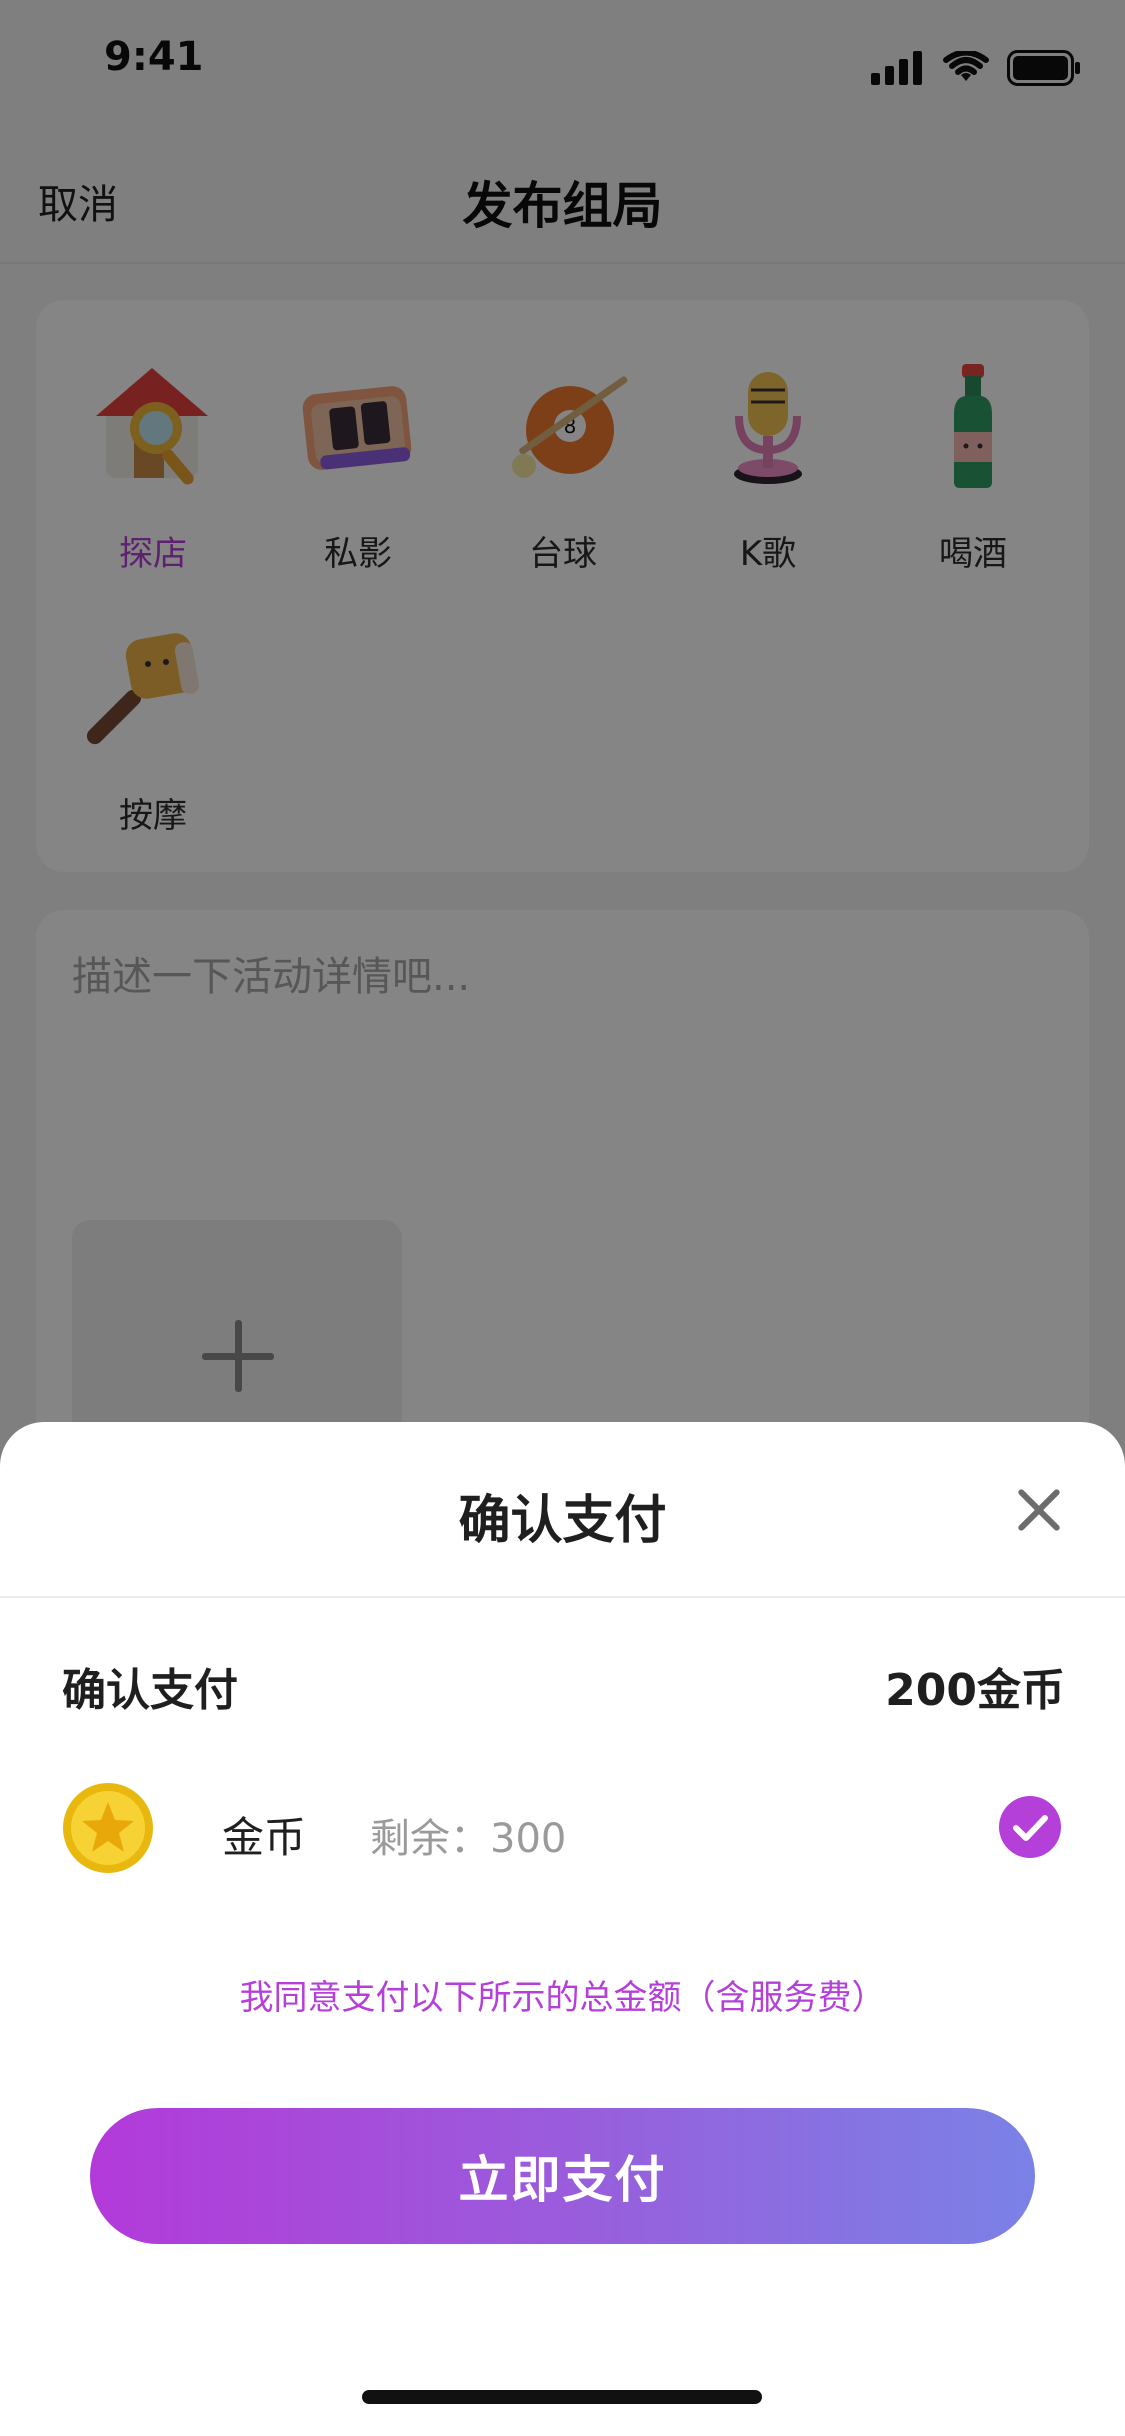  What do you see at coordinates (108, 1828) in the screenshot?
I see `gold-coin-icon` at bounding box center [108, 1828].